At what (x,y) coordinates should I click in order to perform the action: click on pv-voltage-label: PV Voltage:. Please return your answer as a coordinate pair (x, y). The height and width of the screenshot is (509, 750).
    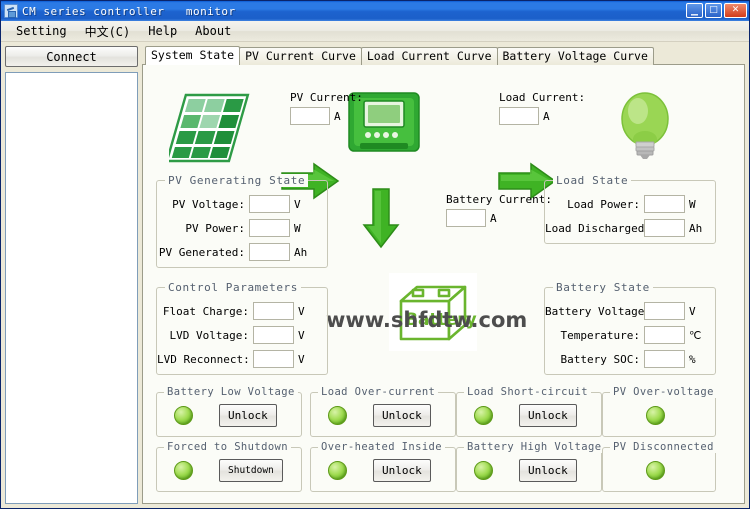
    Looking at the image, I should click on (208, 204).